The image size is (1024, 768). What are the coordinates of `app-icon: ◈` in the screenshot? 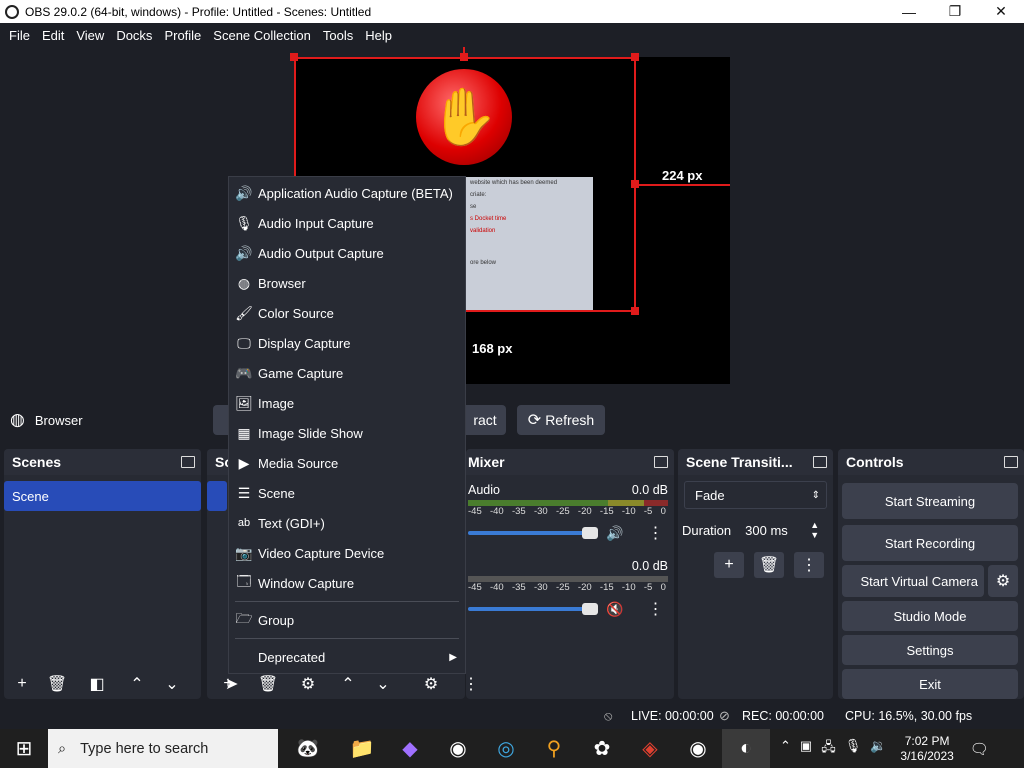 It's located at (650, 748).